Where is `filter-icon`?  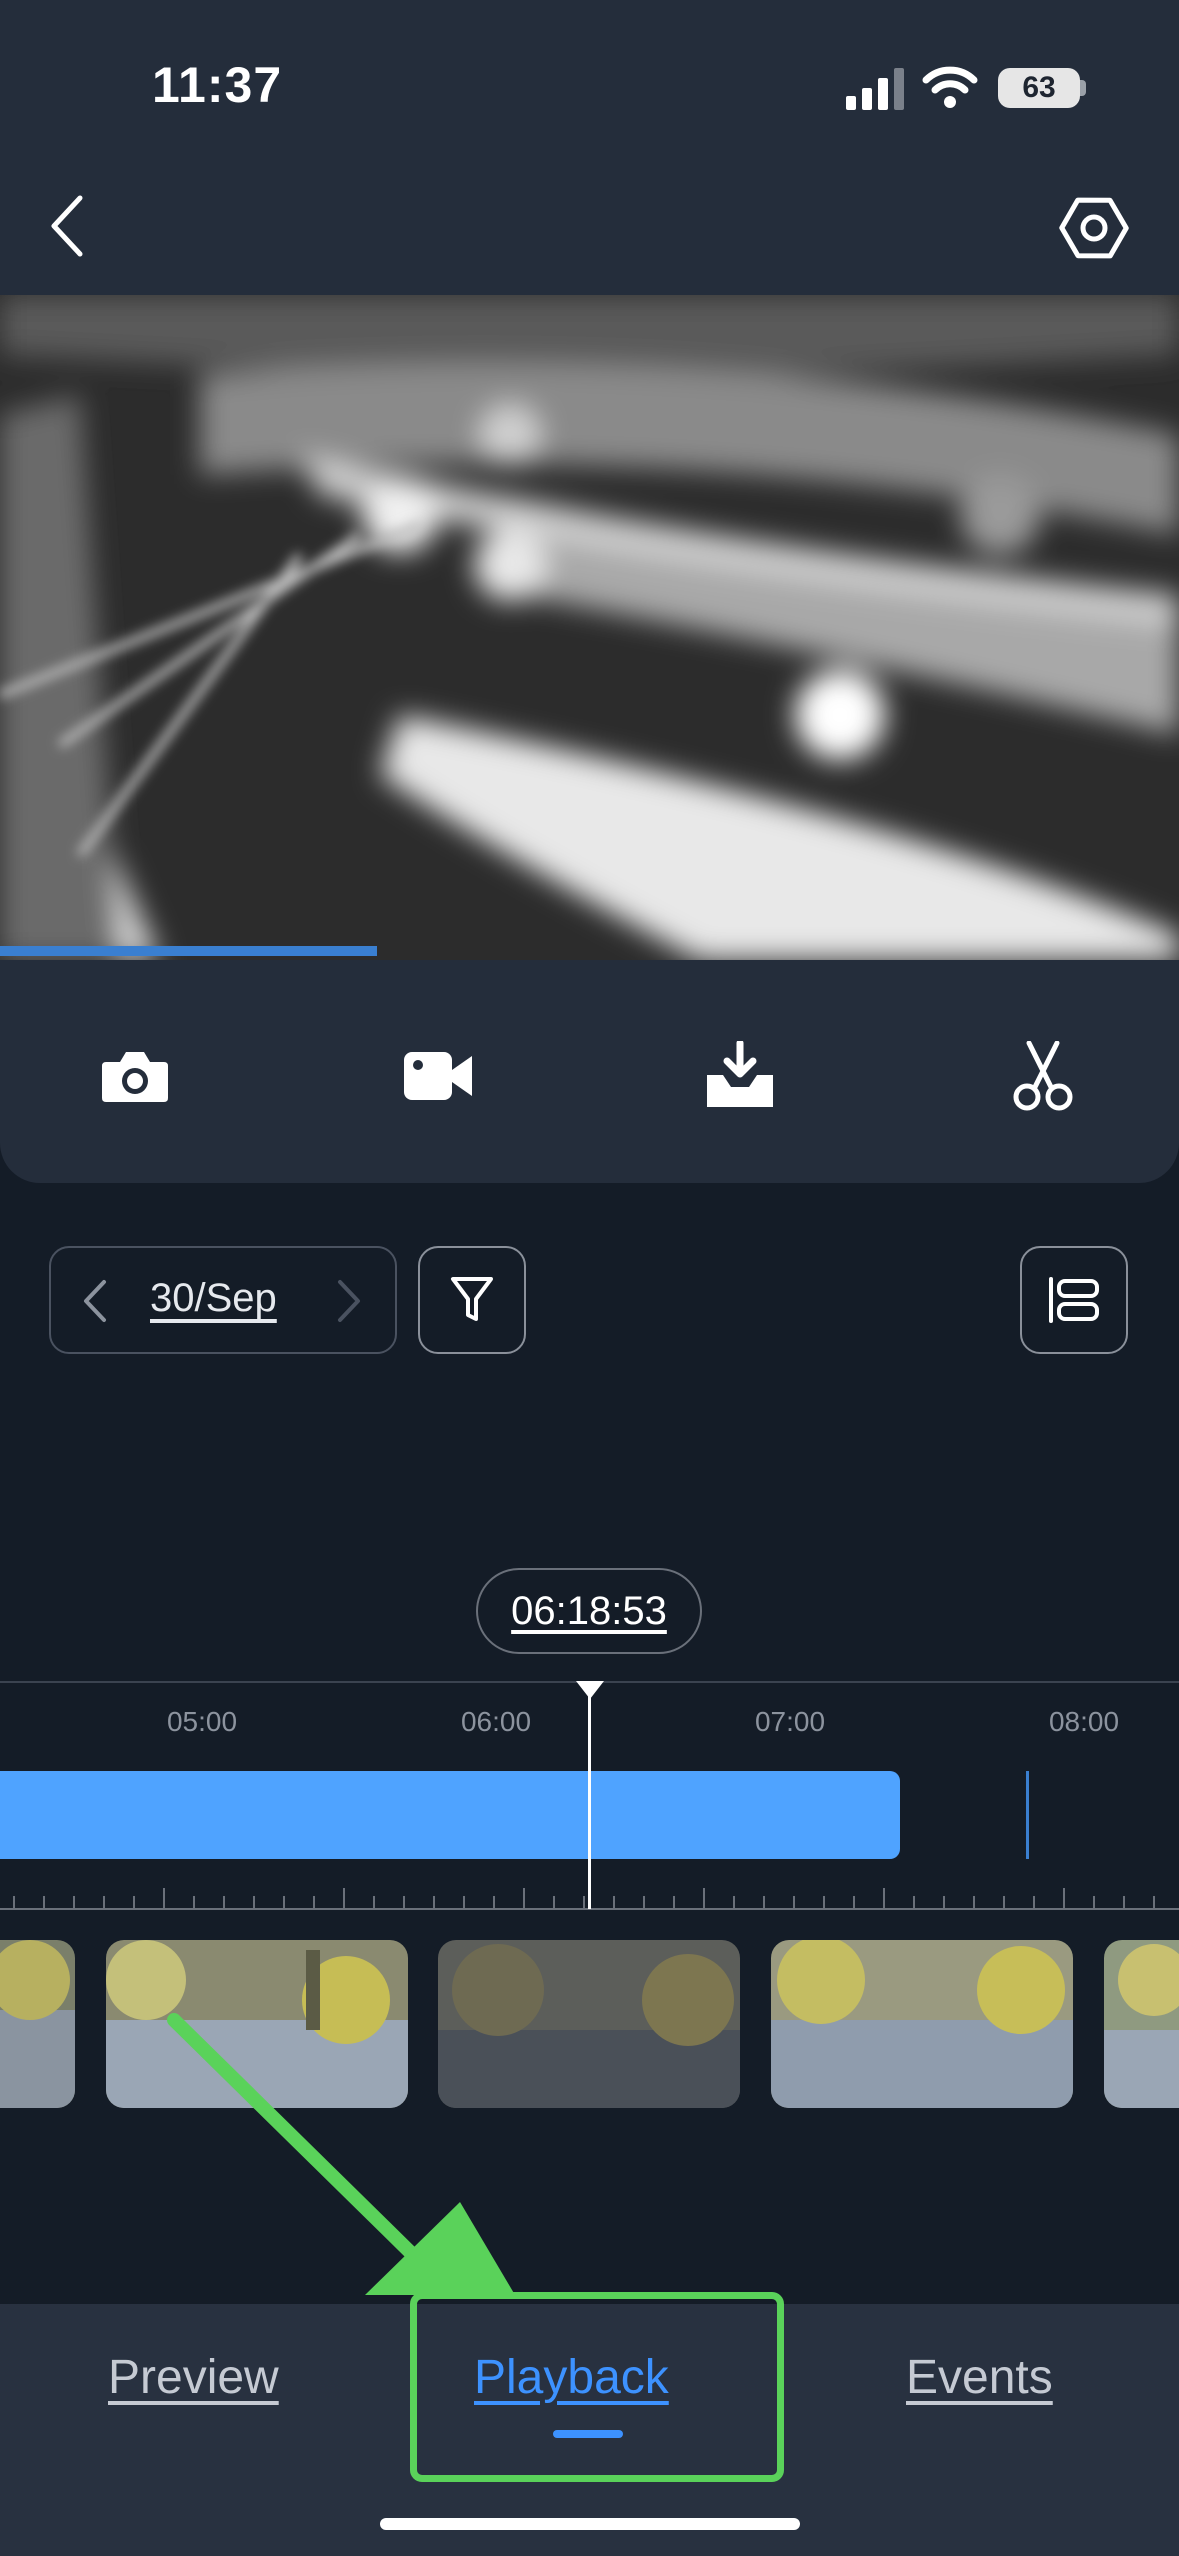 filter-icon is located at coordinates (472, 1299).